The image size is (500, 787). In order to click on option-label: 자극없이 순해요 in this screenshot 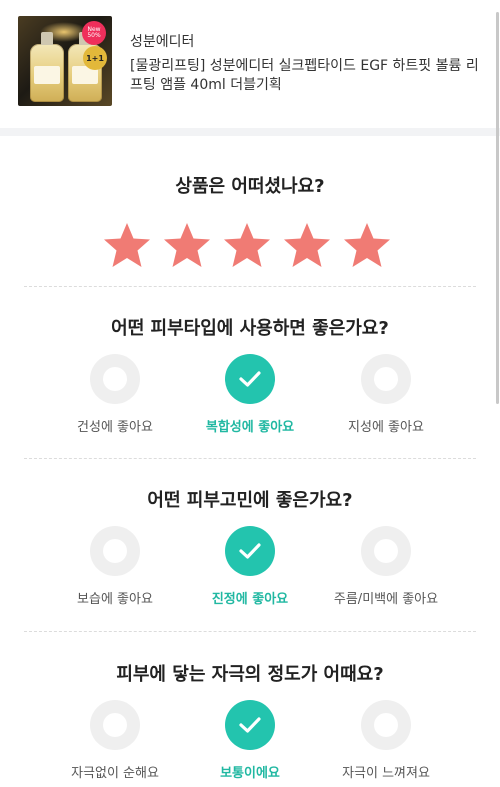, I will do `click(115, 773)`.